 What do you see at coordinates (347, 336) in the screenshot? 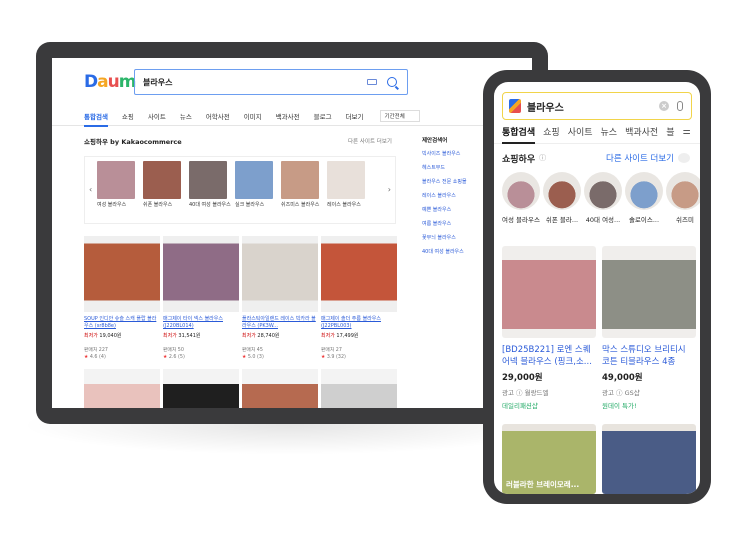
I see `price-value: 17,499원` at bounding box center [347, 336].